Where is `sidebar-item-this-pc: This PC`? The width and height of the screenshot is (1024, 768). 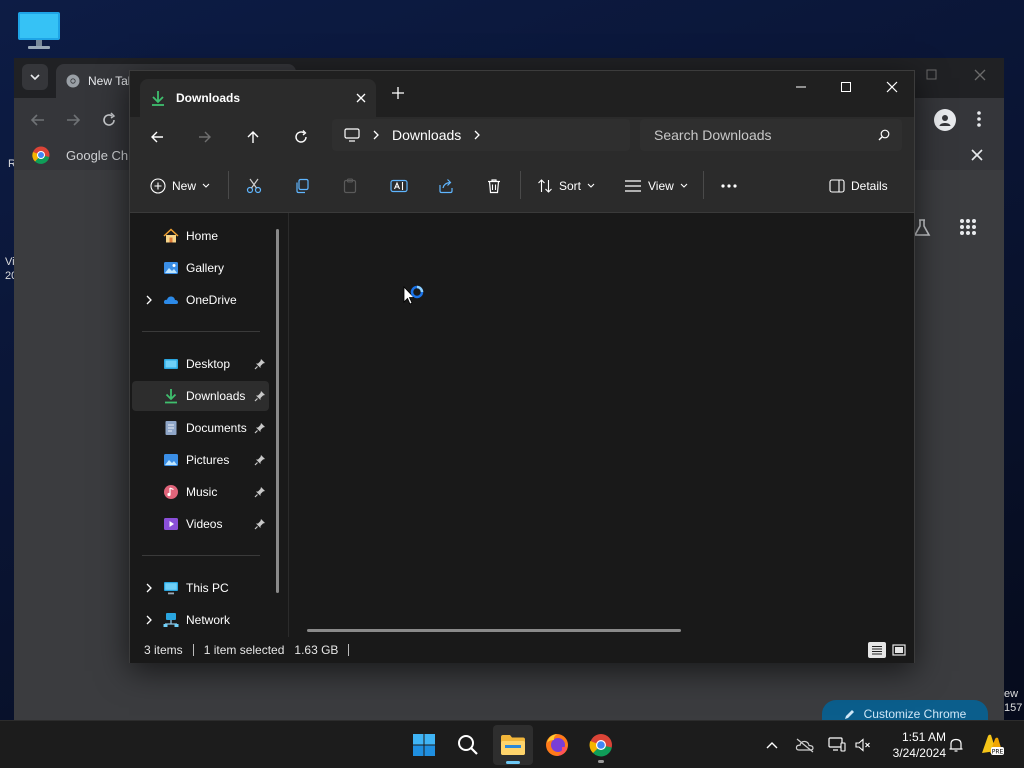
sidebar-item-this-pc: This PC is located at coordinates (200, 588).